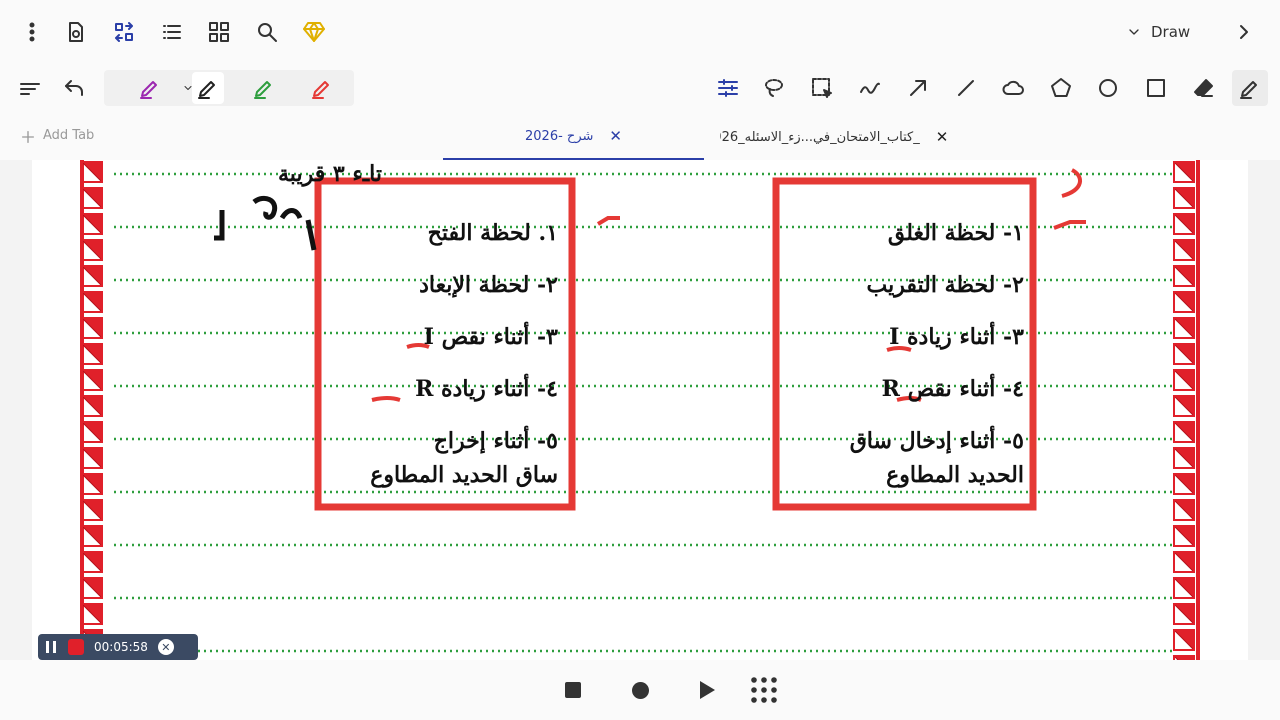 The height and width of the screenshot is (720, 1280). What do you see at coordinates (945, 285) in the screenshot?
I see `handwritten-line: ٢- لحظة التقريب` at bounding box center [945, 285].